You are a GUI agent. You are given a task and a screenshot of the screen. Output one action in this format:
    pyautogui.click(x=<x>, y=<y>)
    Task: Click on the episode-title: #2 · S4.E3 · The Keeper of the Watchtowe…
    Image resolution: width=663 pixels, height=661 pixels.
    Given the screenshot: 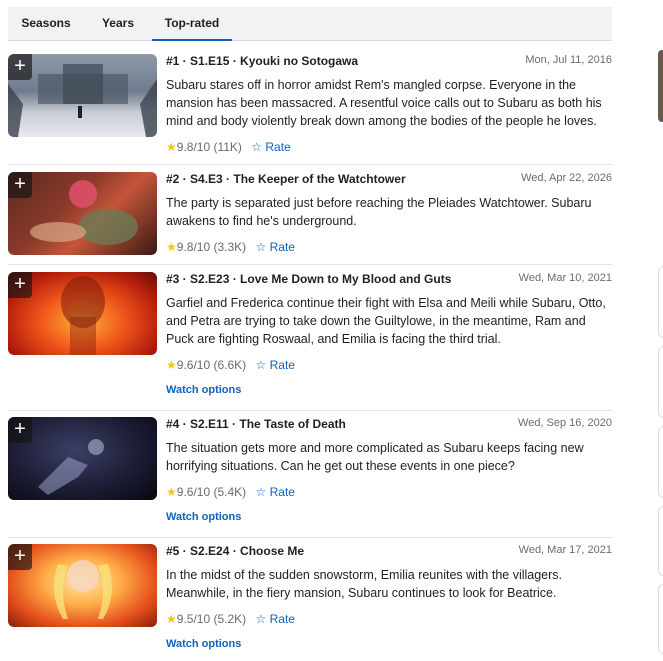 What is the action you would take?
    pyautogui.click(x=286, y=179)
    